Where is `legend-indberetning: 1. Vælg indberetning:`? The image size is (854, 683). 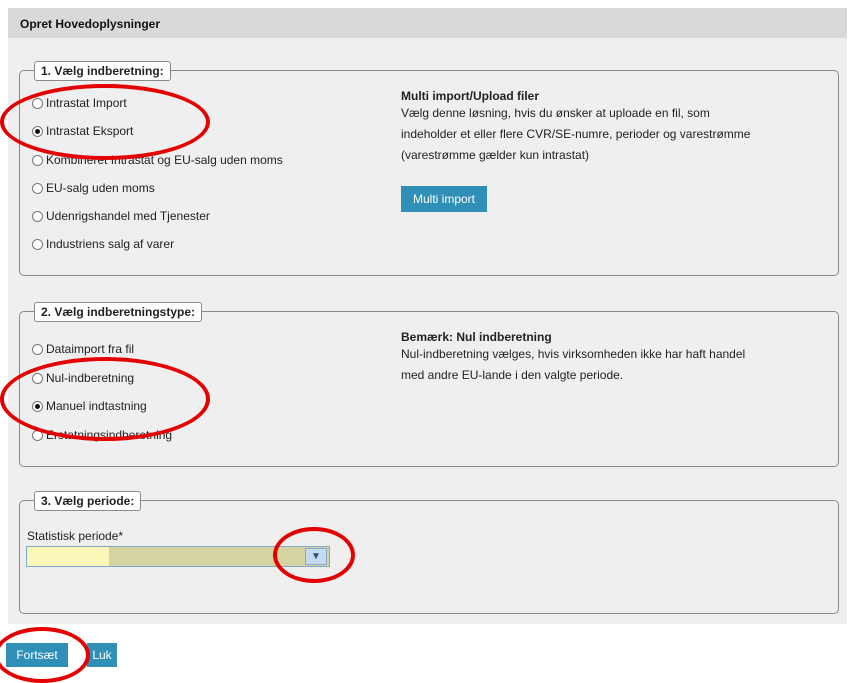 legend-indberetning: 1. Vælg indberetning: is located at coordinates (102, 71).